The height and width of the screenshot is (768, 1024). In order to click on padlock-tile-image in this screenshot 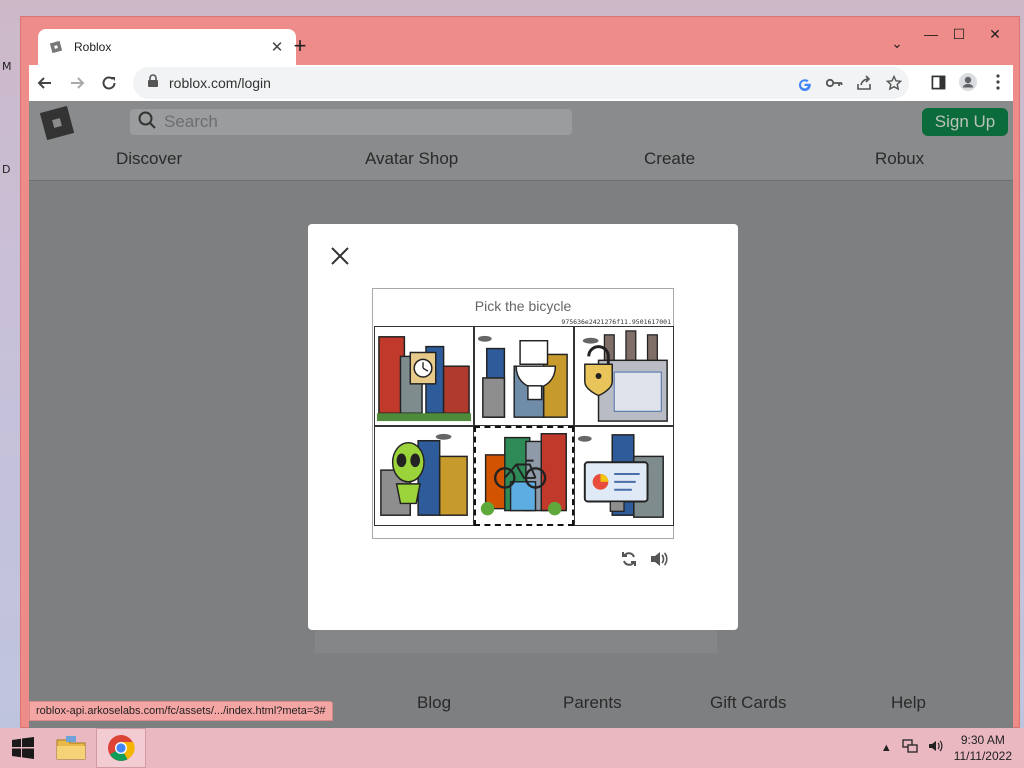, I will do `click(625, 376)`.